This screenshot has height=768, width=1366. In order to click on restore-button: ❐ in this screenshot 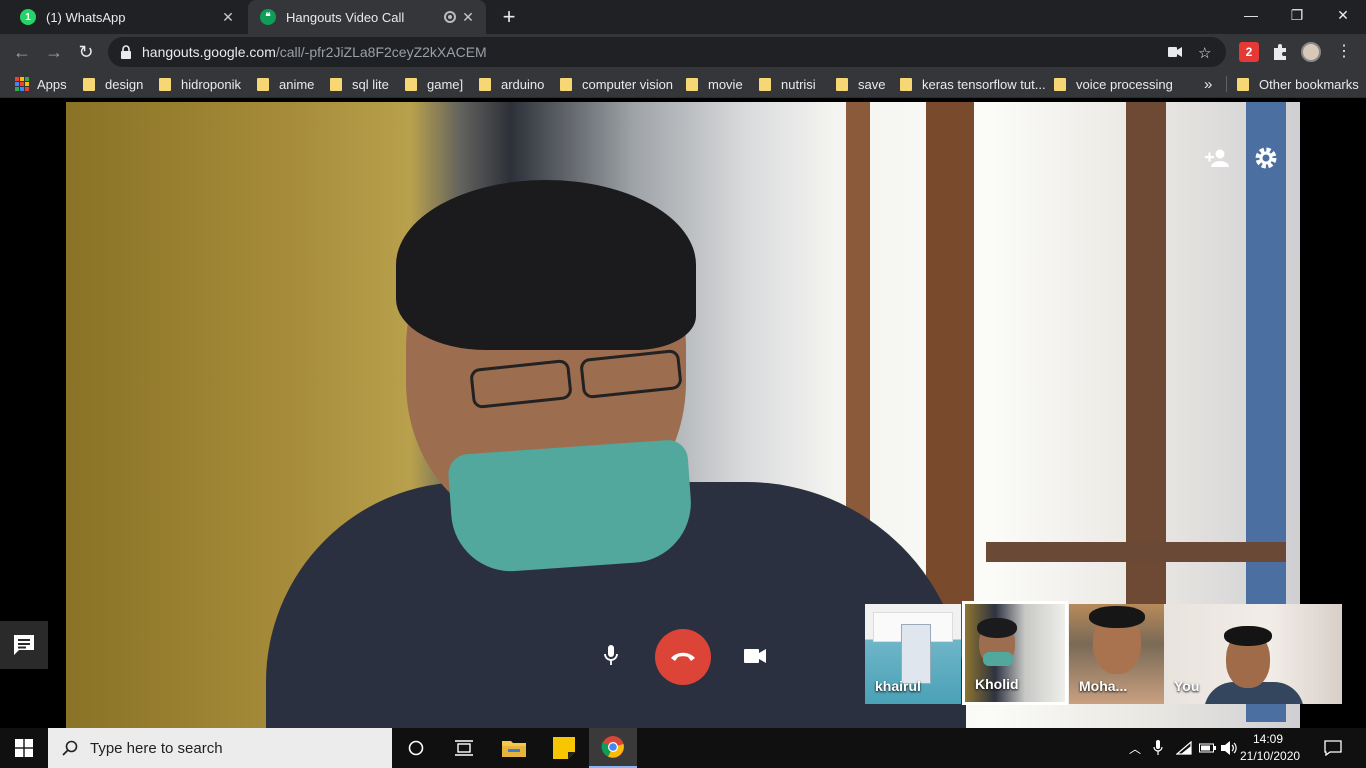, I will do `click(1297, 15)`.